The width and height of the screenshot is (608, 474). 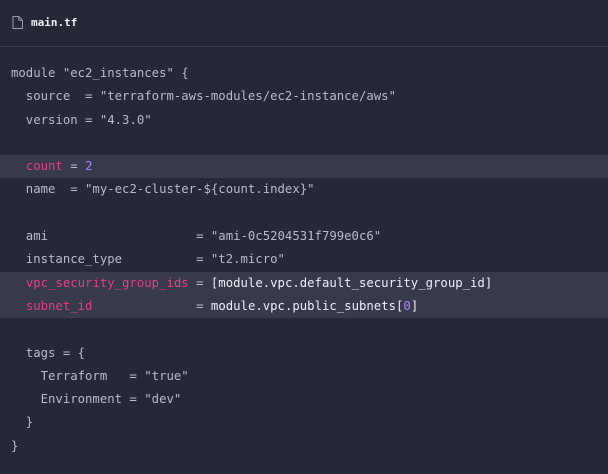 What do you see at coordinates (304, 353) in the screenshot?
I see `code-line: tags = {` at bounding box center [304, 353].